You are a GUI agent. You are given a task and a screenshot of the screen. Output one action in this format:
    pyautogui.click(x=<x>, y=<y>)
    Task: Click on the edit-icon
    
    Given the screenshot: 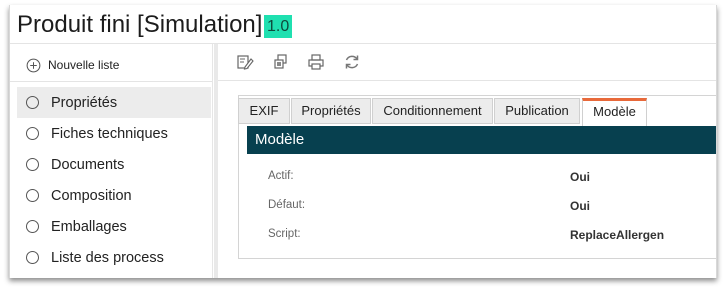 What is the action you would take?
    pyautogui.click(x=245, y=62)
    